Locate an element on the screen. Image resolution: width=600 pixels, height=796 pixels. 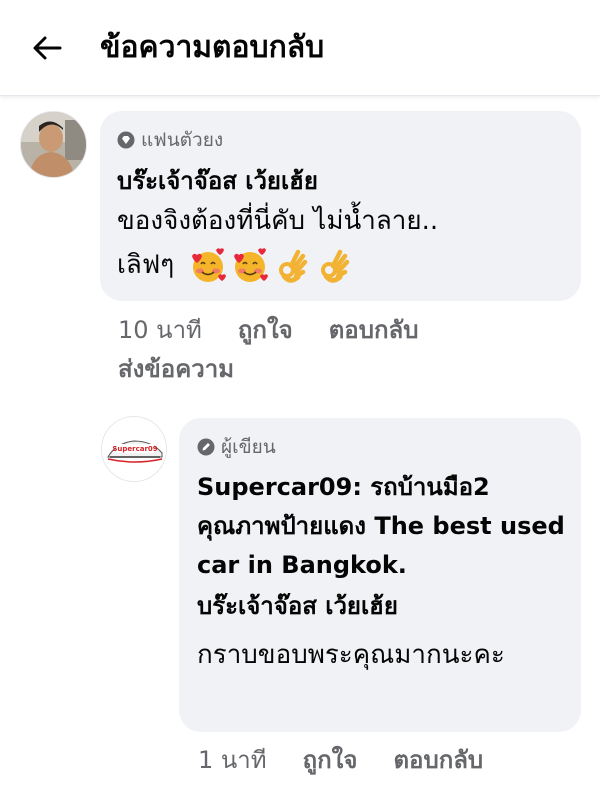
badge-label: แฟนตัวยง is located at coordinates (182, 140).